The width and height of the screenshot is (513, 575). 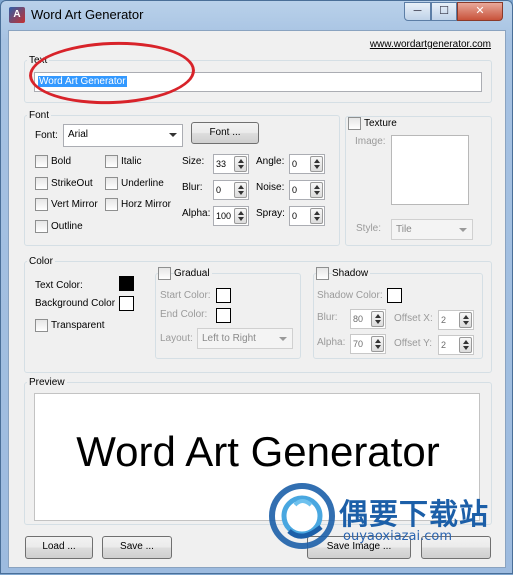 What do you see at coordinates (184, 314) in the screenshot?
I see `end-color-label: End Color:` at bounding box center [184, 314].